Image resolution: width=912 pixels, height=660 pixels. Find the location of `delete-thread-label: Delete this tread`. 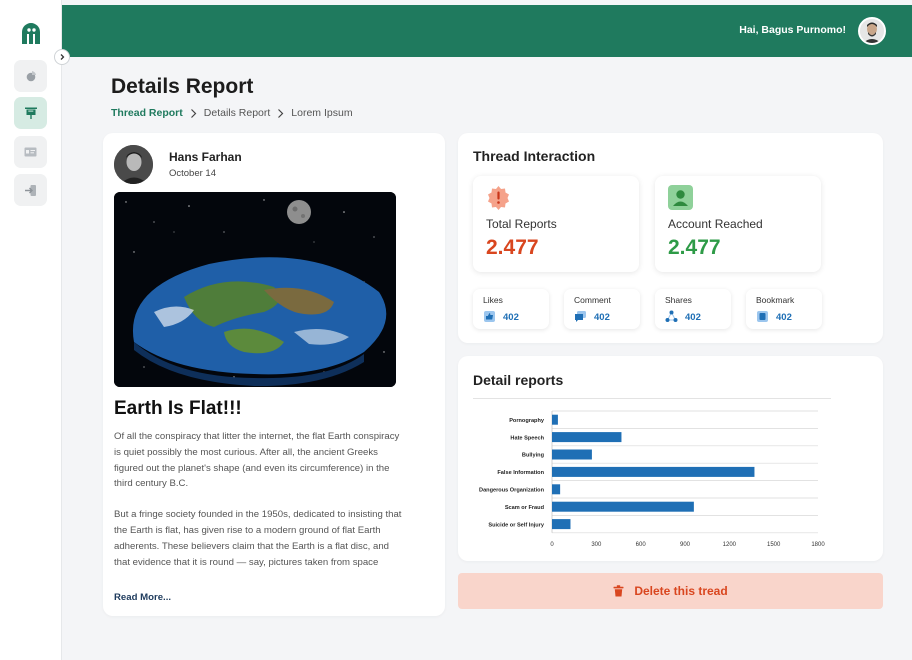

delete-thread-label: Delete this tread is located at coordinates (681, 591).